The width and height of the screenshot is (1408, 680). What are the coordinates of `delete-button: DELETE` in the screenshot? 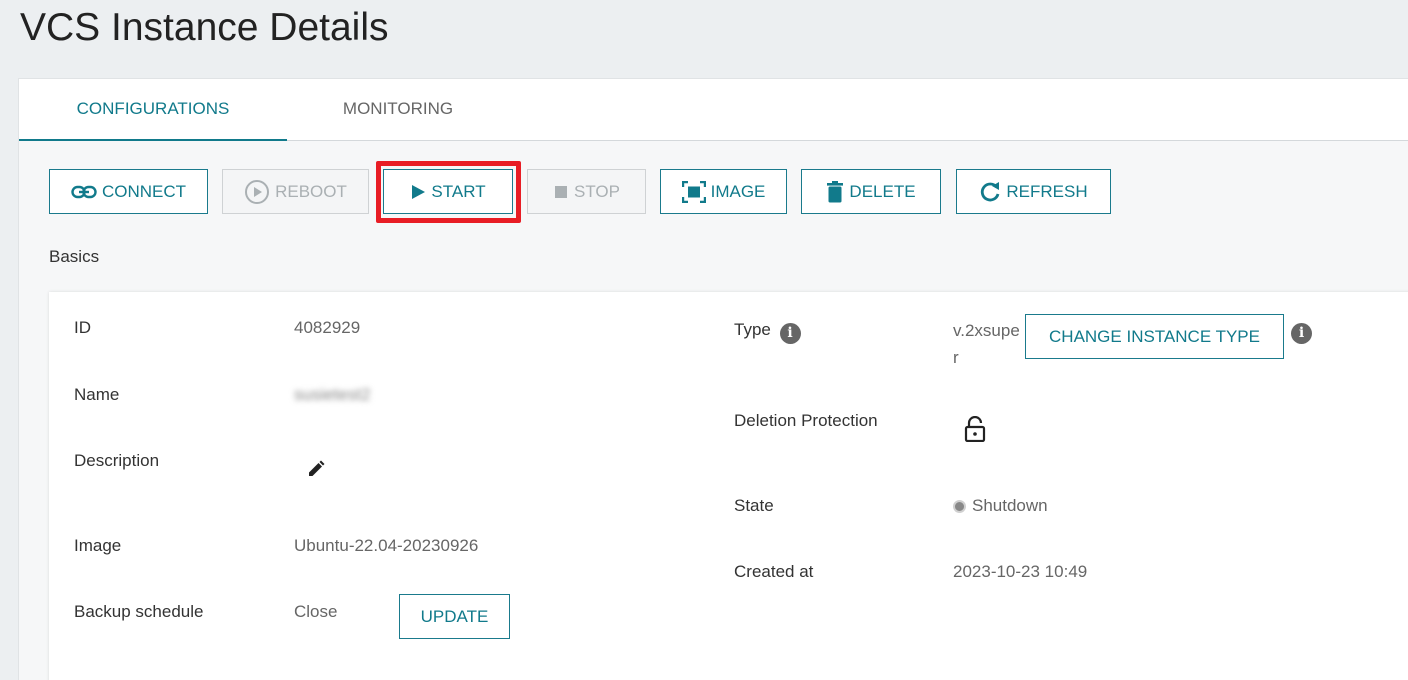 It's located at (871, 191).